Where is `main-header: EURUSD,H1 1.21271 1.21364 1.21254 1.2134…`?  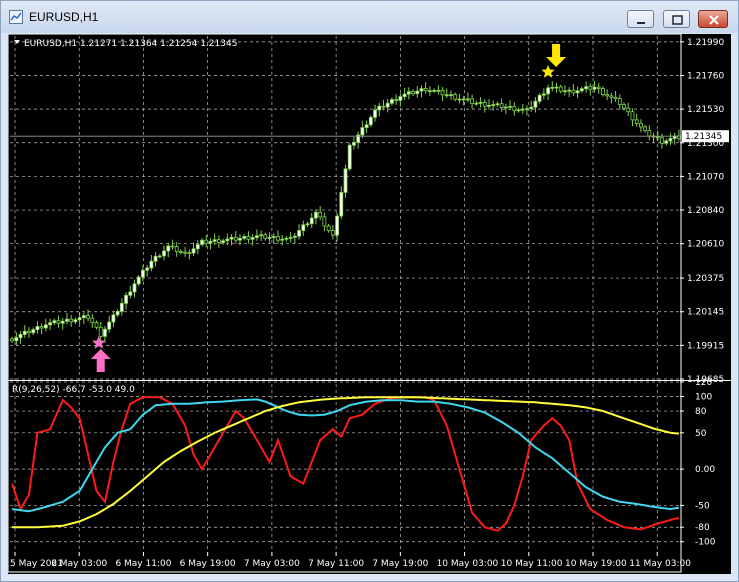
main-header: EURUSD,H1 1.21271 1.21364 1.21254 1.2134… is located at coordinates (125, 44).